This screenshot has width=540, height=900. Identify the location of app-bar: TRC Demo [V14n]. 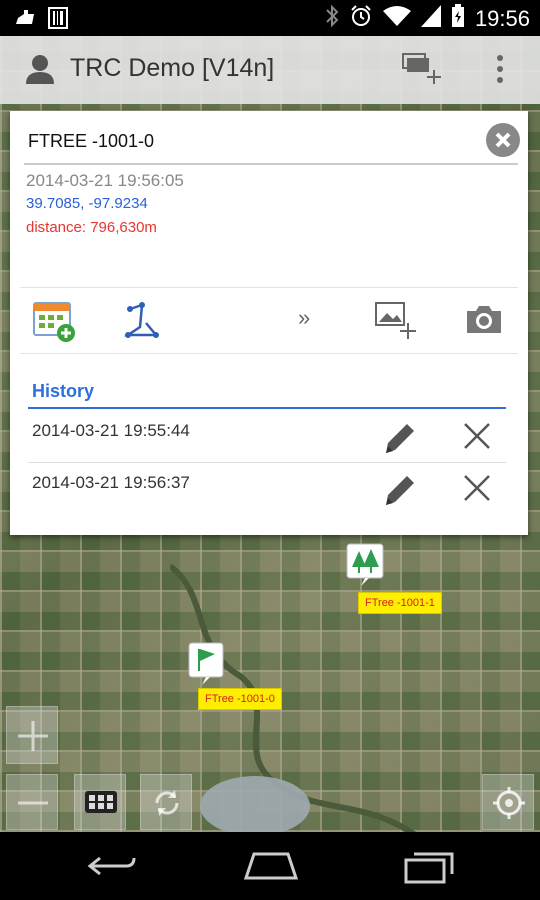
(270, 70).